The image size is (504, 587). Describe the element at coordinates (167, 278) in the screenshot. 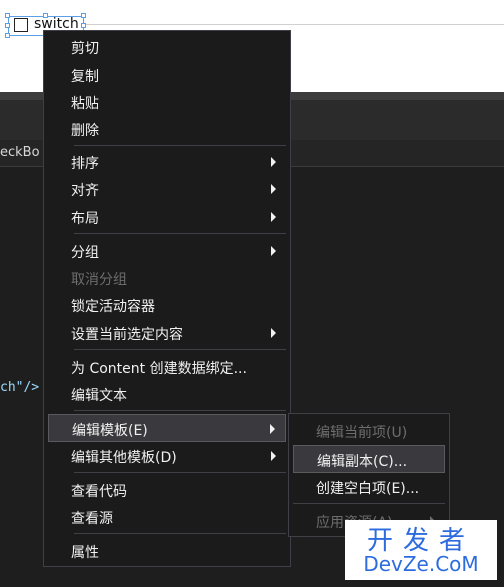

I see `menu-item-ungroup: 取消分组` at that location.